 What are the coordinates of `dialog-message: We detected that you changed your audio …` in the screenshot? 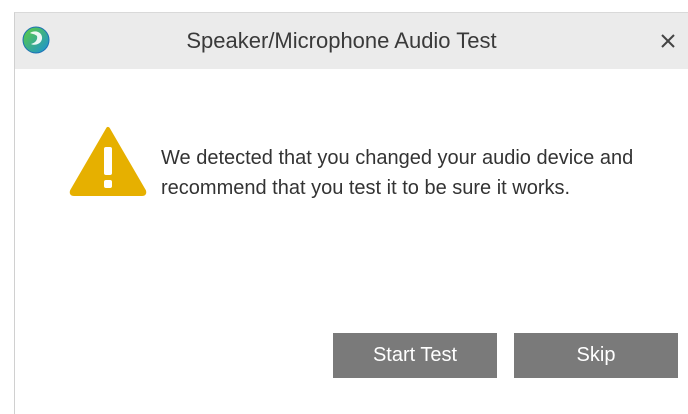 It's located at (397, 173).